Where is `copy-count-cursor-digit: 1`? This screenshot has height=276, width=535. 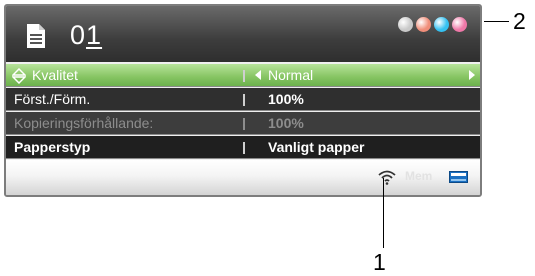
copy-count-cursor-digit: 1 is located at coordinates (94, 35).